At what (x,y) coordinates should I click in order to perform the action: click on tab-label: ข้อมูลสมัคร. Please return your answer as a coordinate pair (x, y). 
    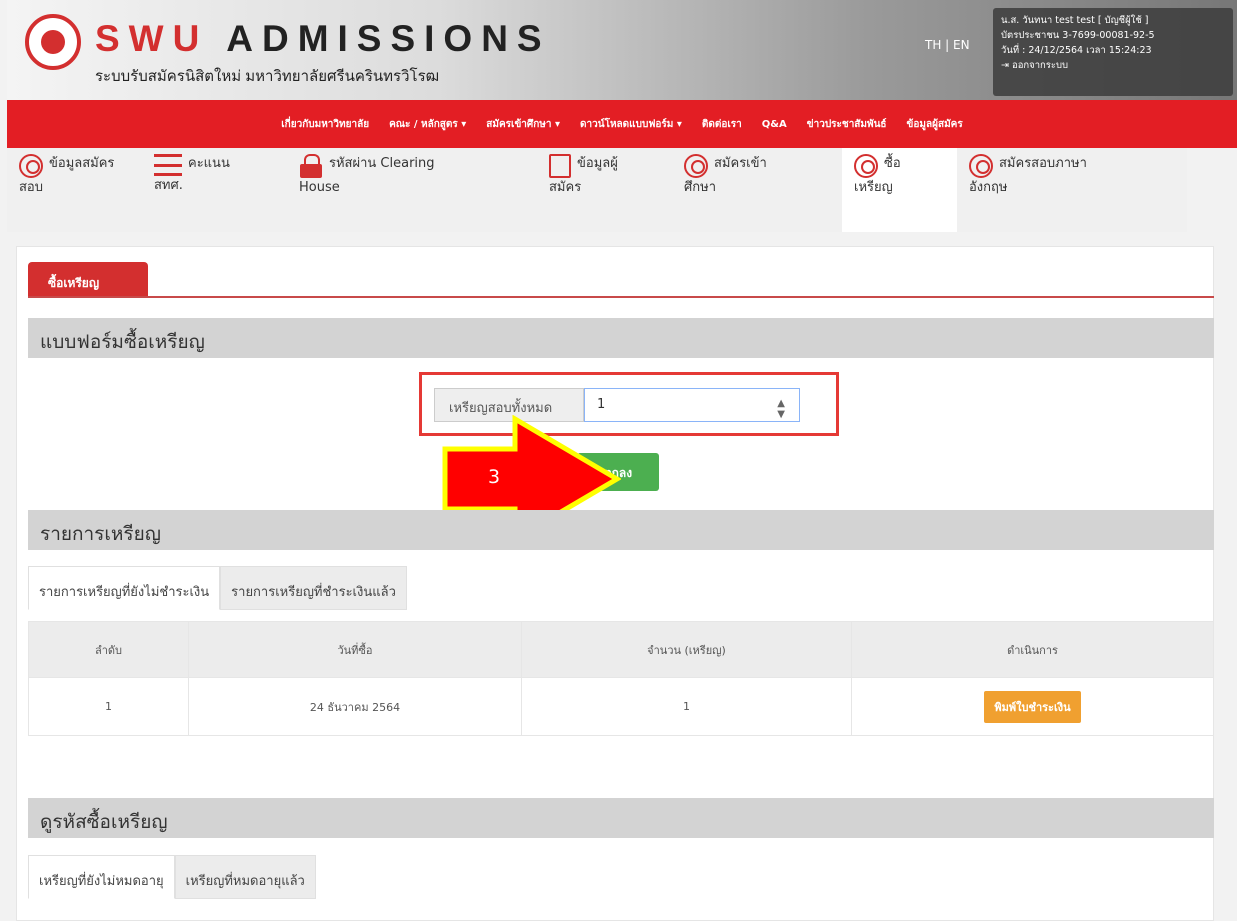
    Looking at the image, I should click on (82, 163).